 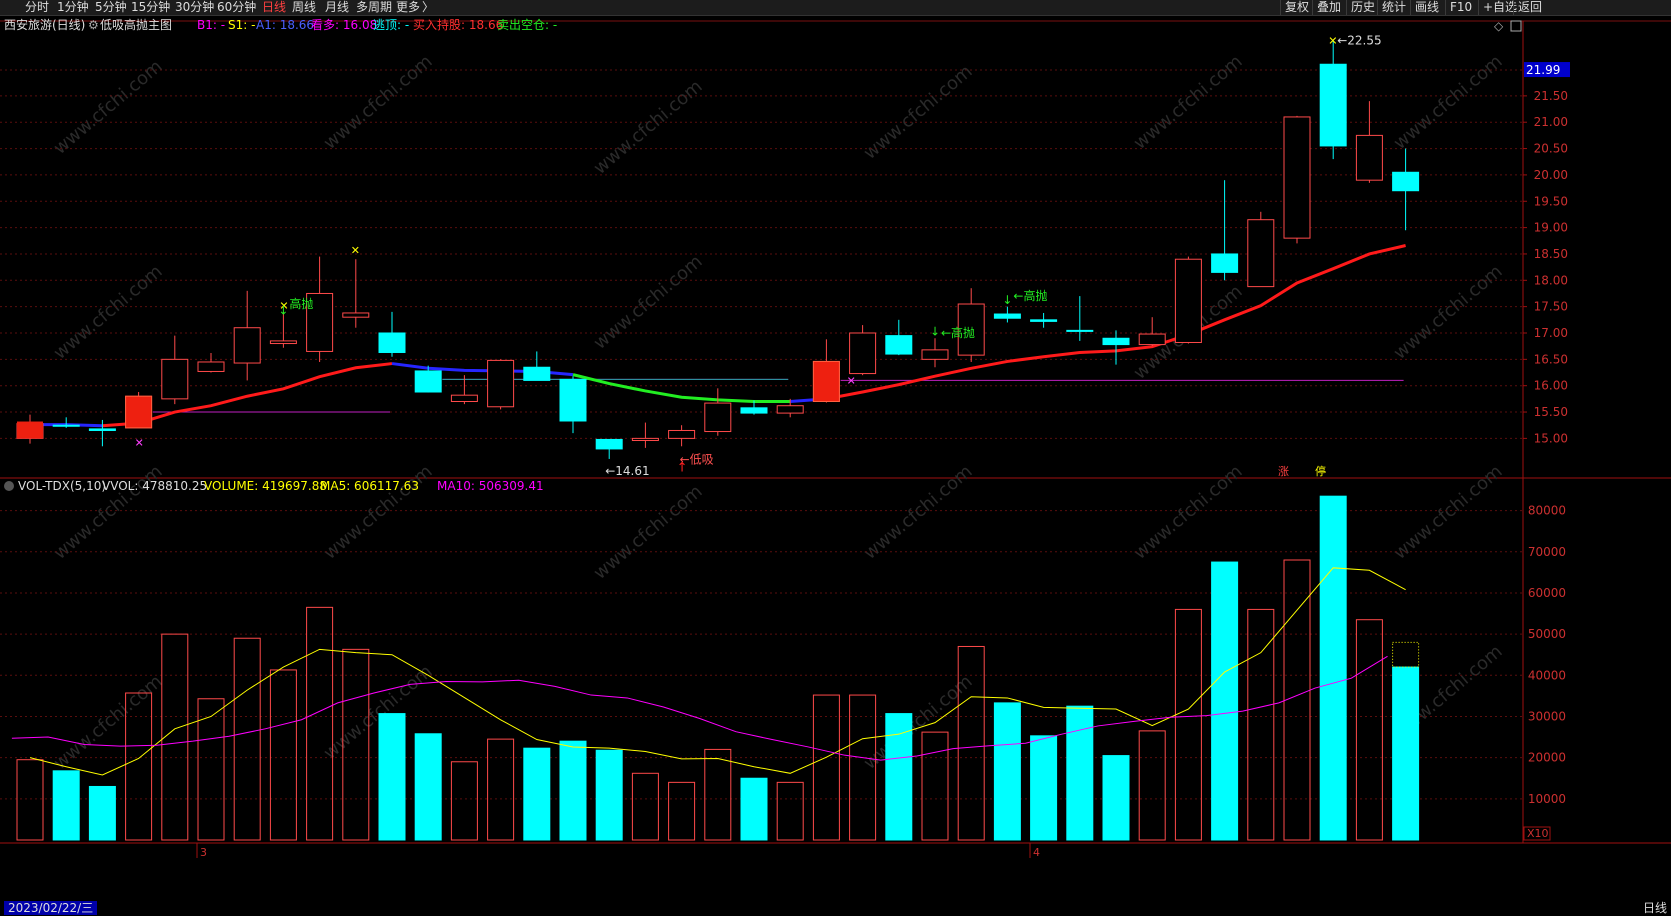 I want to click on watermark-15: www.cfchi.com, so click(x=1448, y=512).